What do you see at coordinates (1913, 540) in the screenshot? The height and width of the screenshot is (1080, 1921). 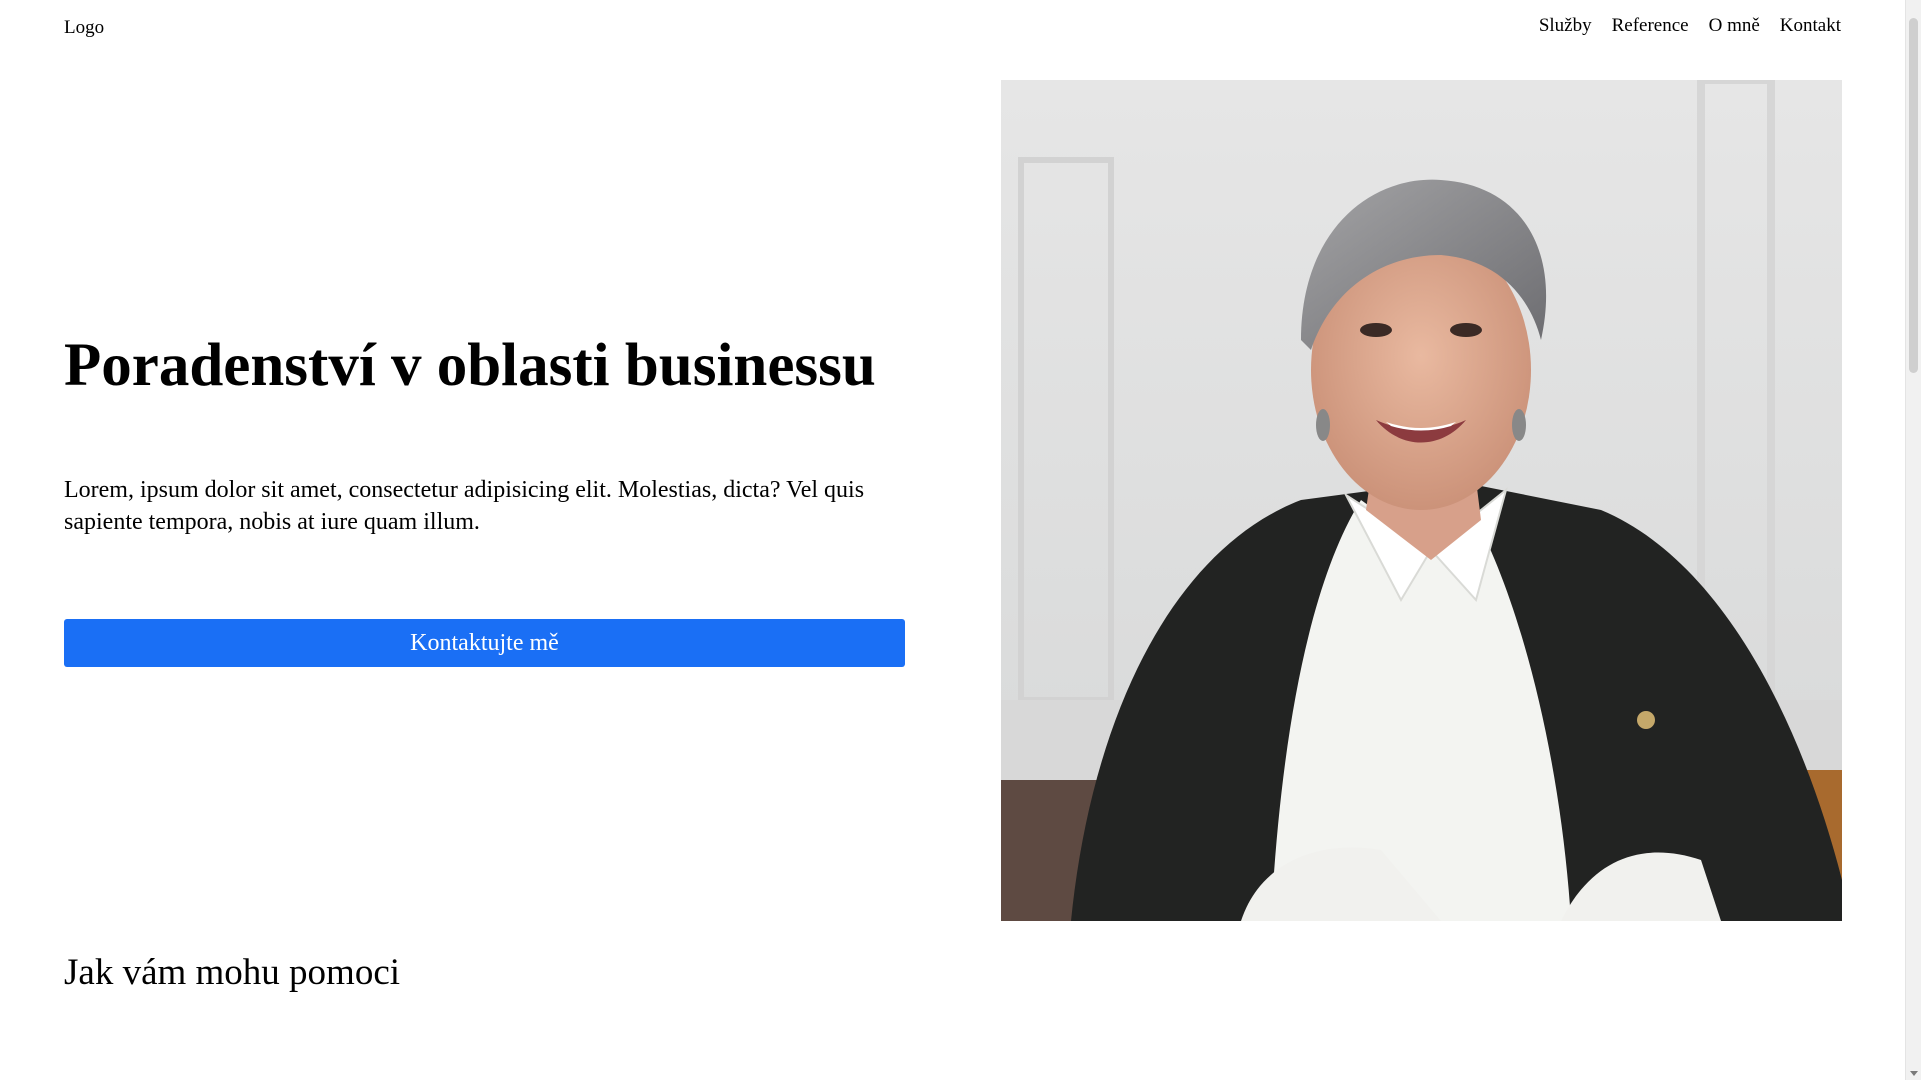 I see `vertical-scrollbar` at bounding box center [1913, 540].